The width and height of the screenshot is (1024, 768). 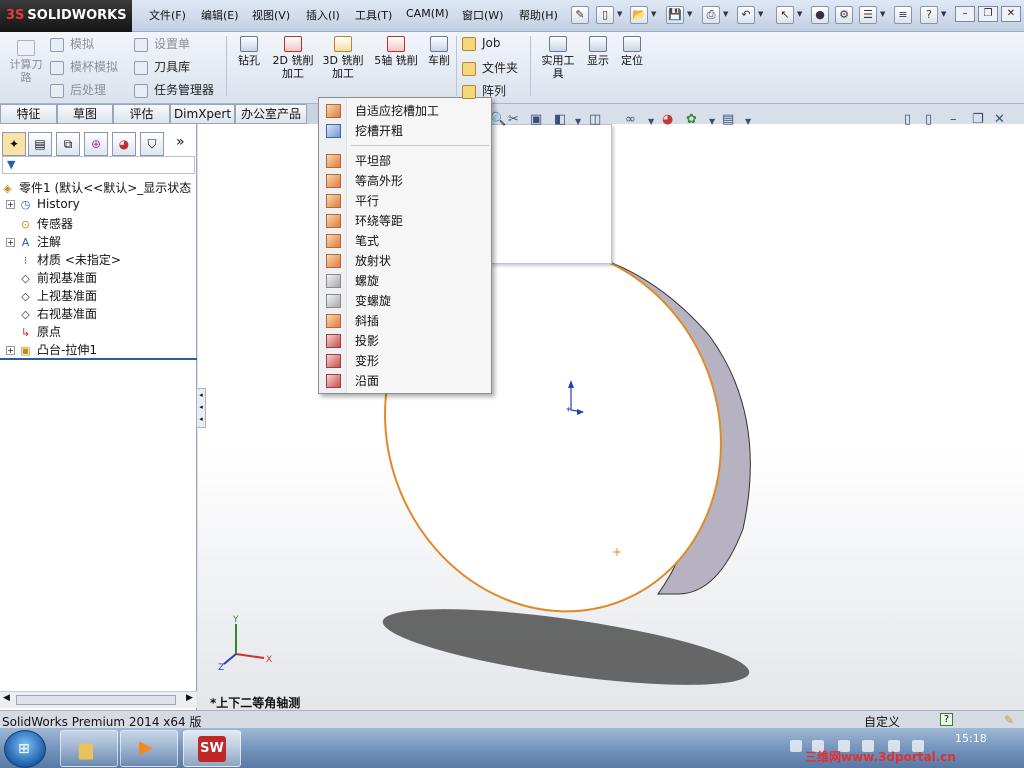 I want to click on hide-show-icon: ◫, so click(x=595, y=119).